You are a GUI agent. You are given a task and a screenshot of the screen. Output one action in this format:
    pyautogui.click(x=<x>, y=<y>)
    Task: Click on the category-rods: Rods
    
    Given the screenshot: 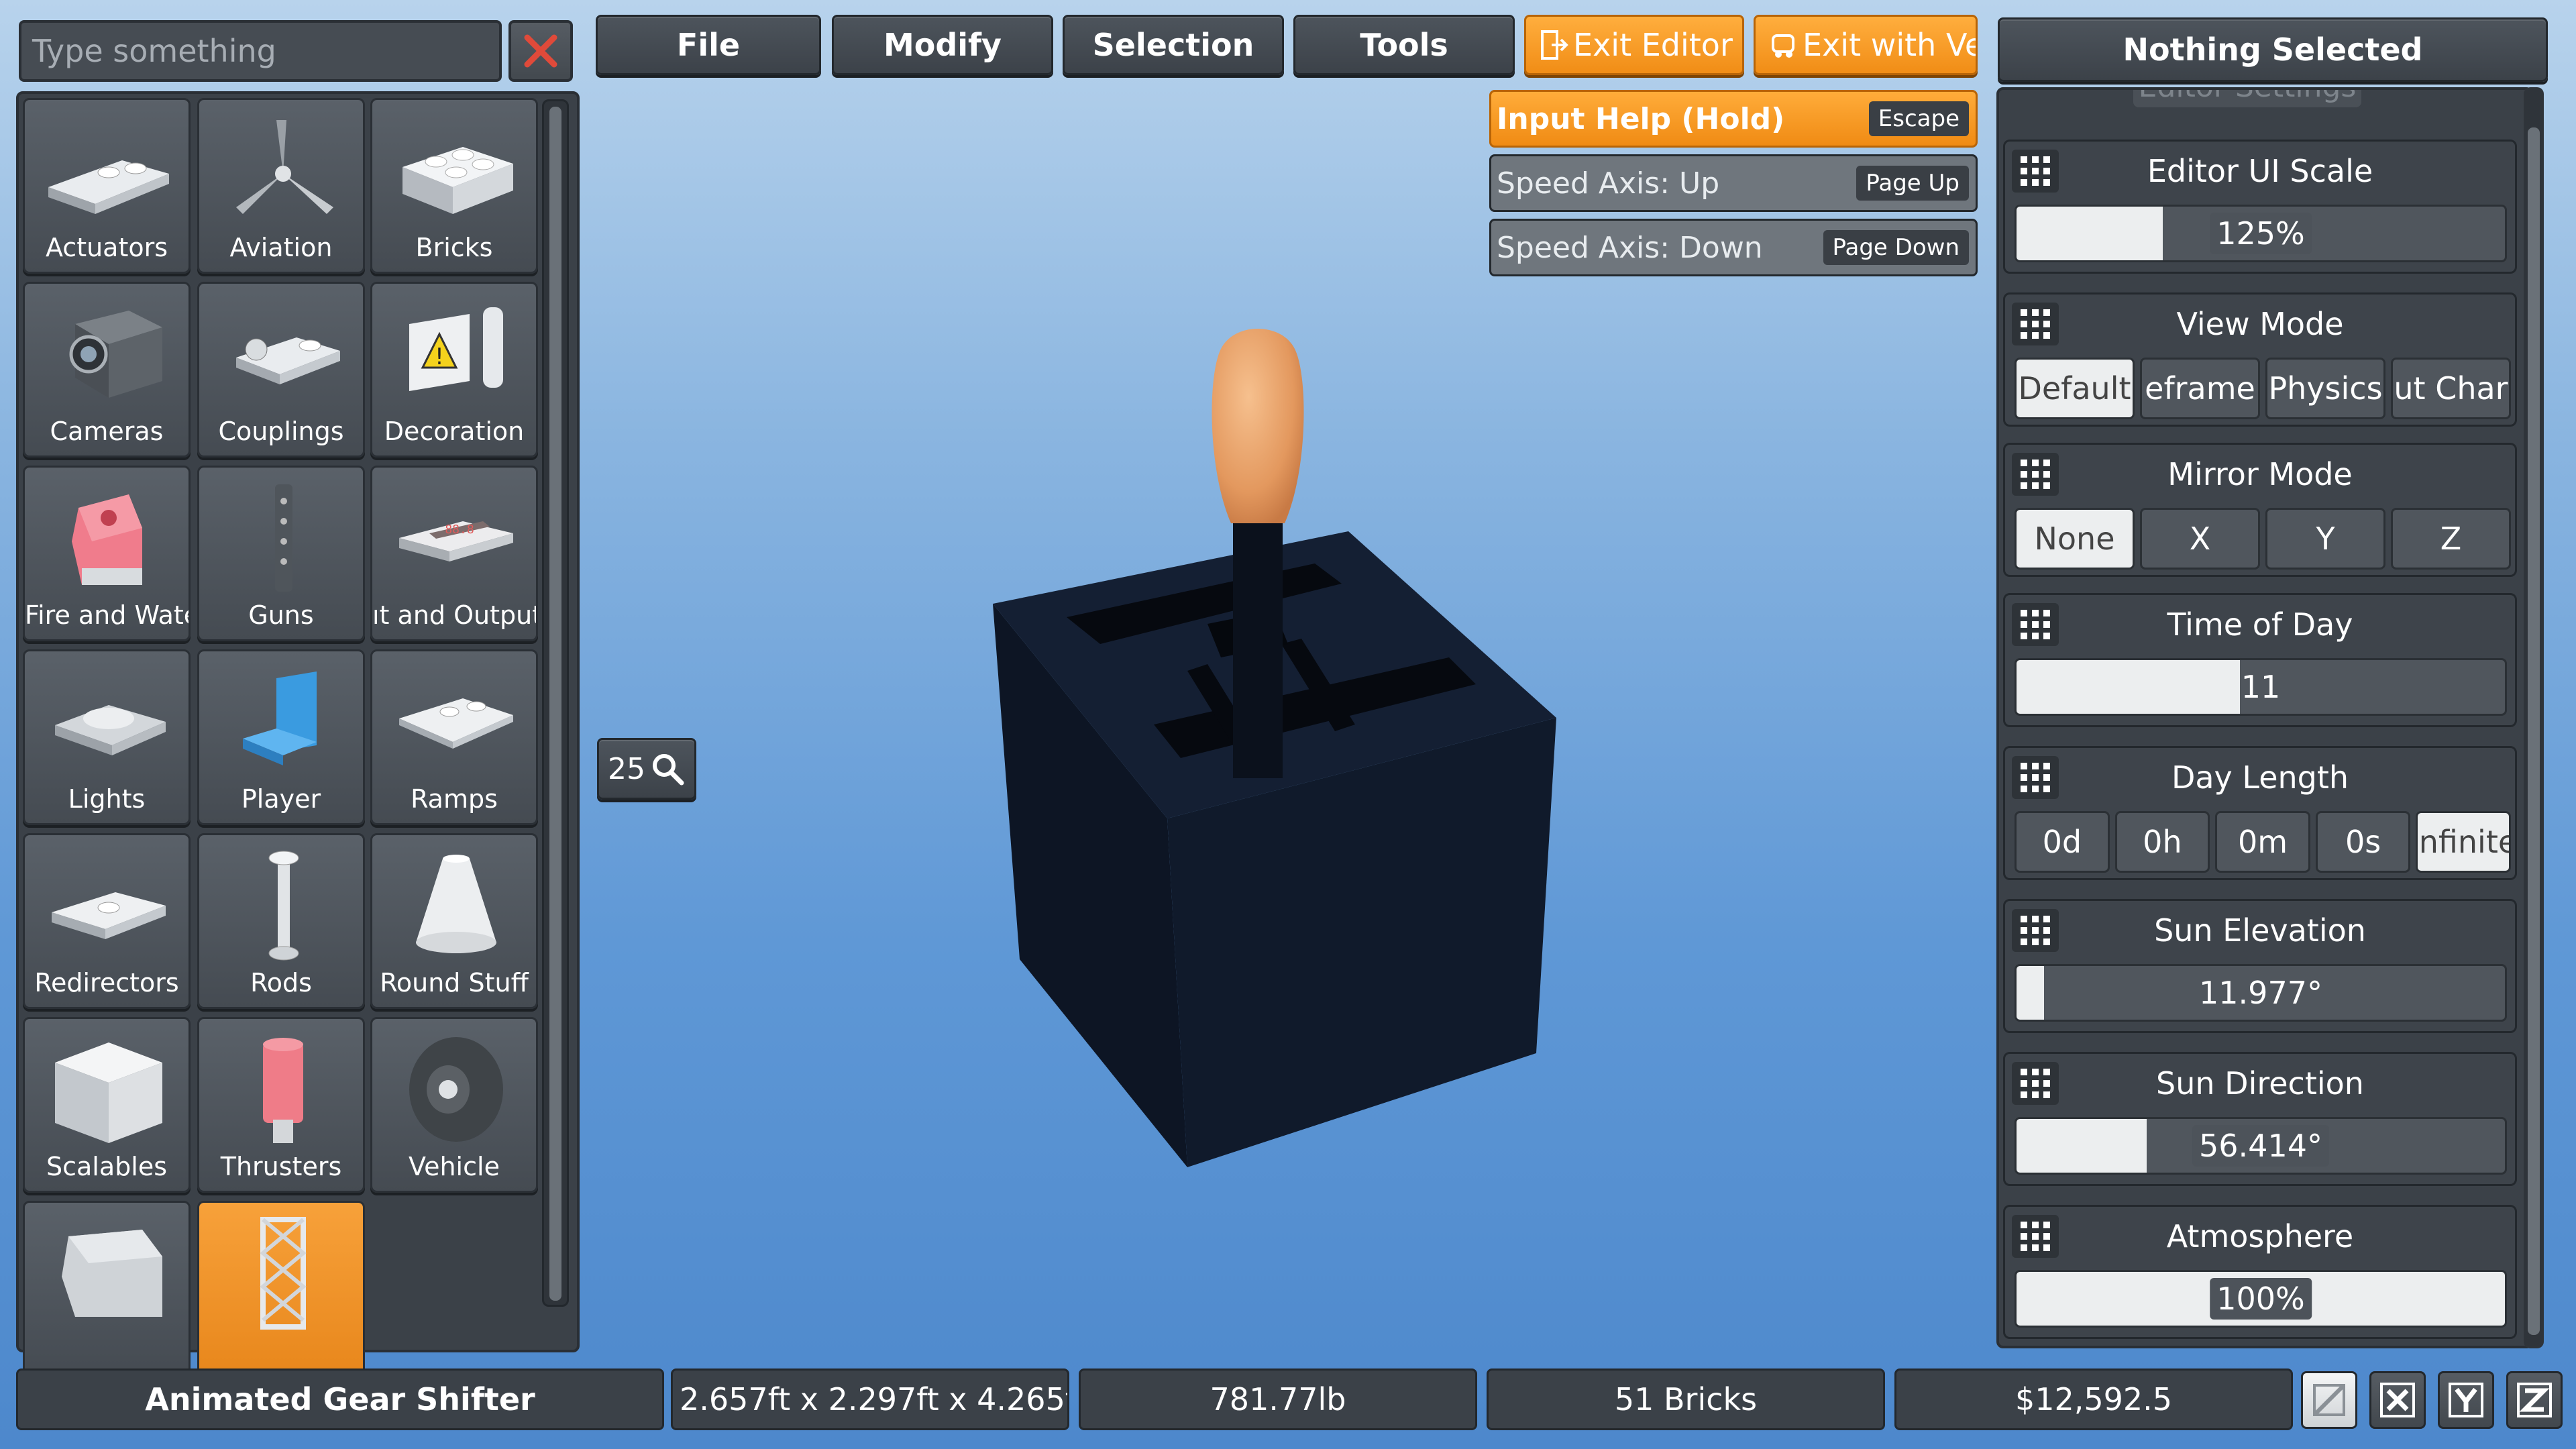 What is the action you would take?
    pyautogui.click(x=281, y=921)
    